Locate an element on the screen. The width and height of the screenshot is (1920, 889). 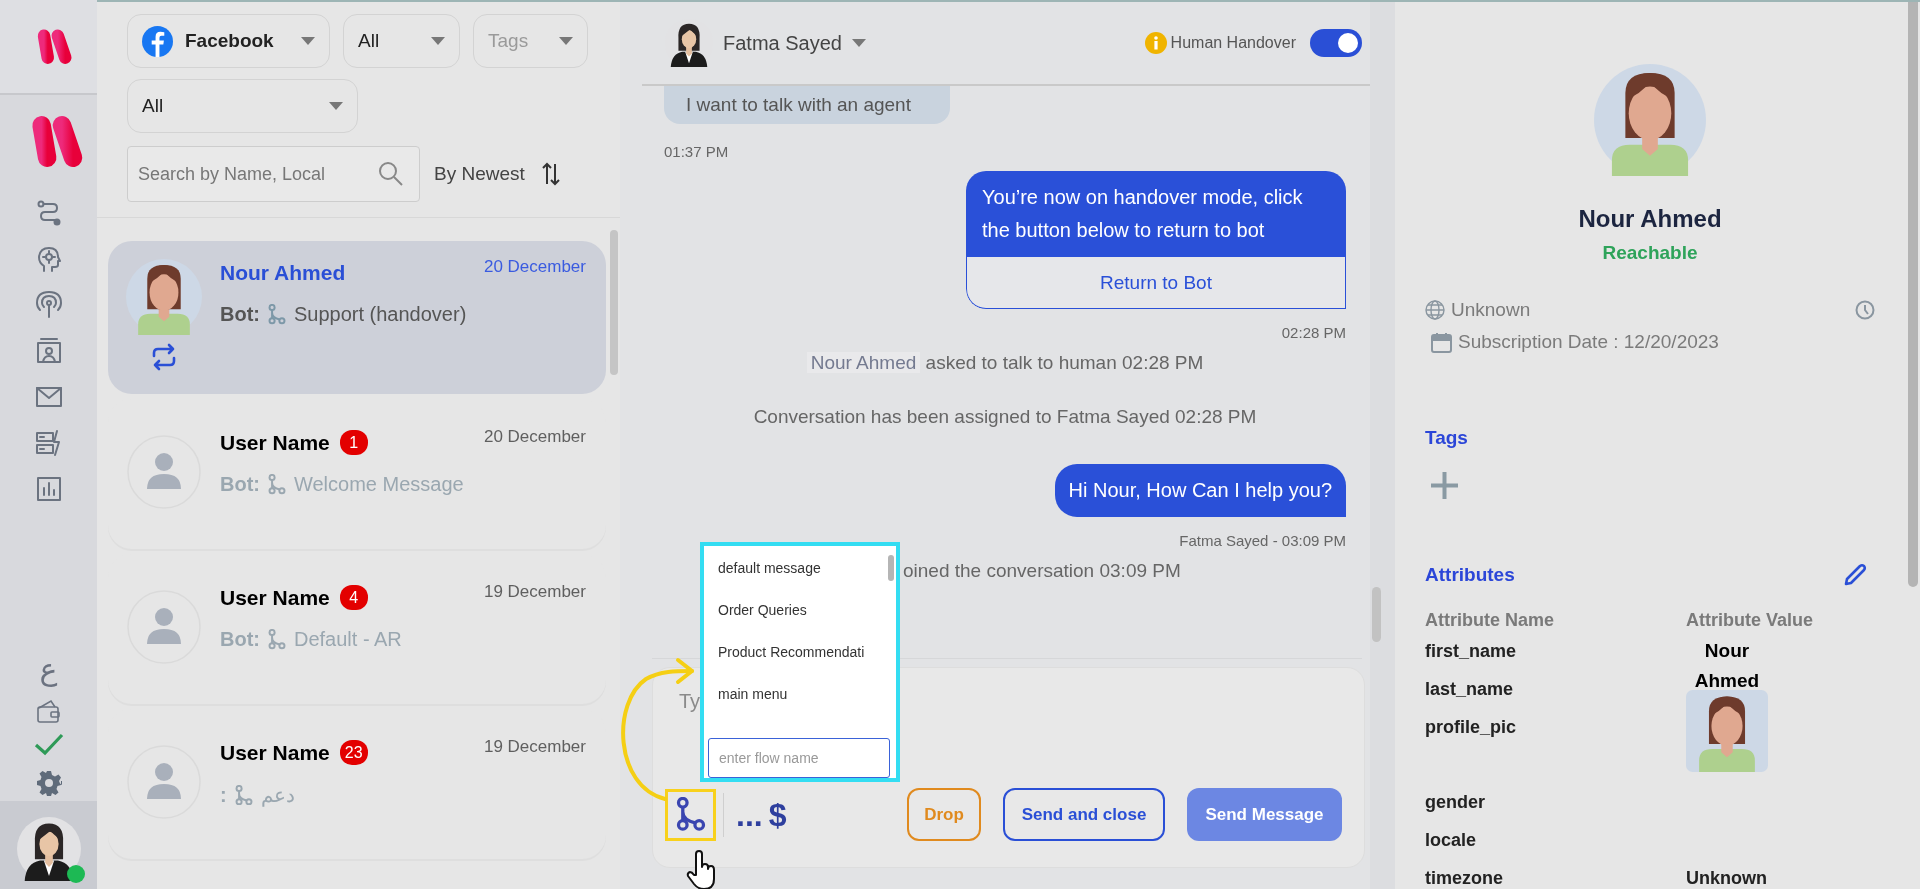
message-bubble: Hi Nour, How Can I help you? is located at coordinates (1200, 490).